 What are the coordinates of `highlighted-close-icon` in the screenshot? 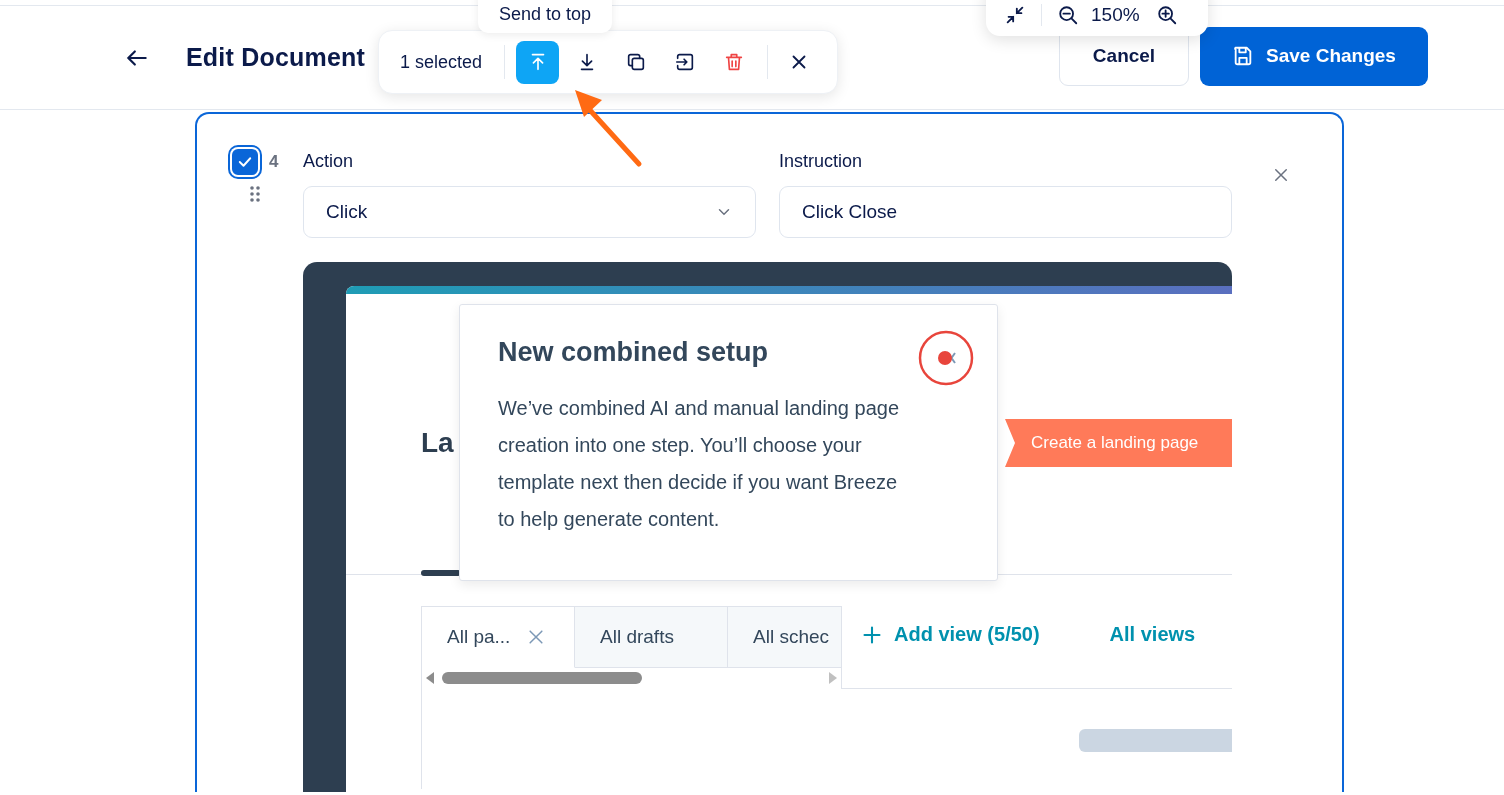 It's located at (946, 358).